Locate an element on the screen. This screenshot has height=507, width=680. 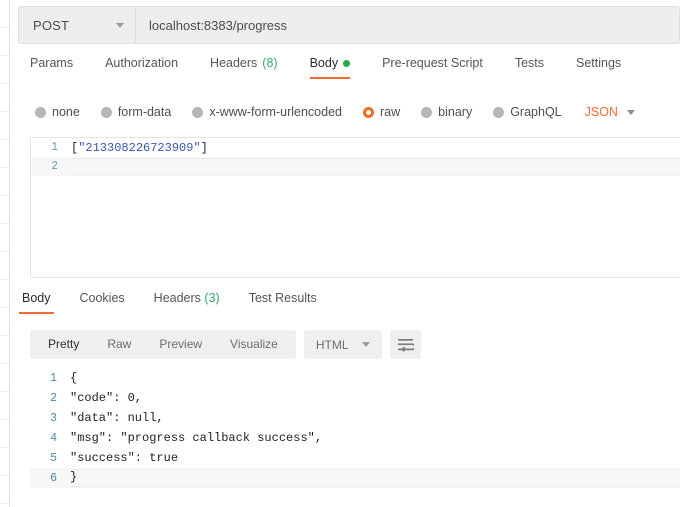
body-type-urlencoded-label: x-www-form-urlencoded is located at coordinates (275, 112).